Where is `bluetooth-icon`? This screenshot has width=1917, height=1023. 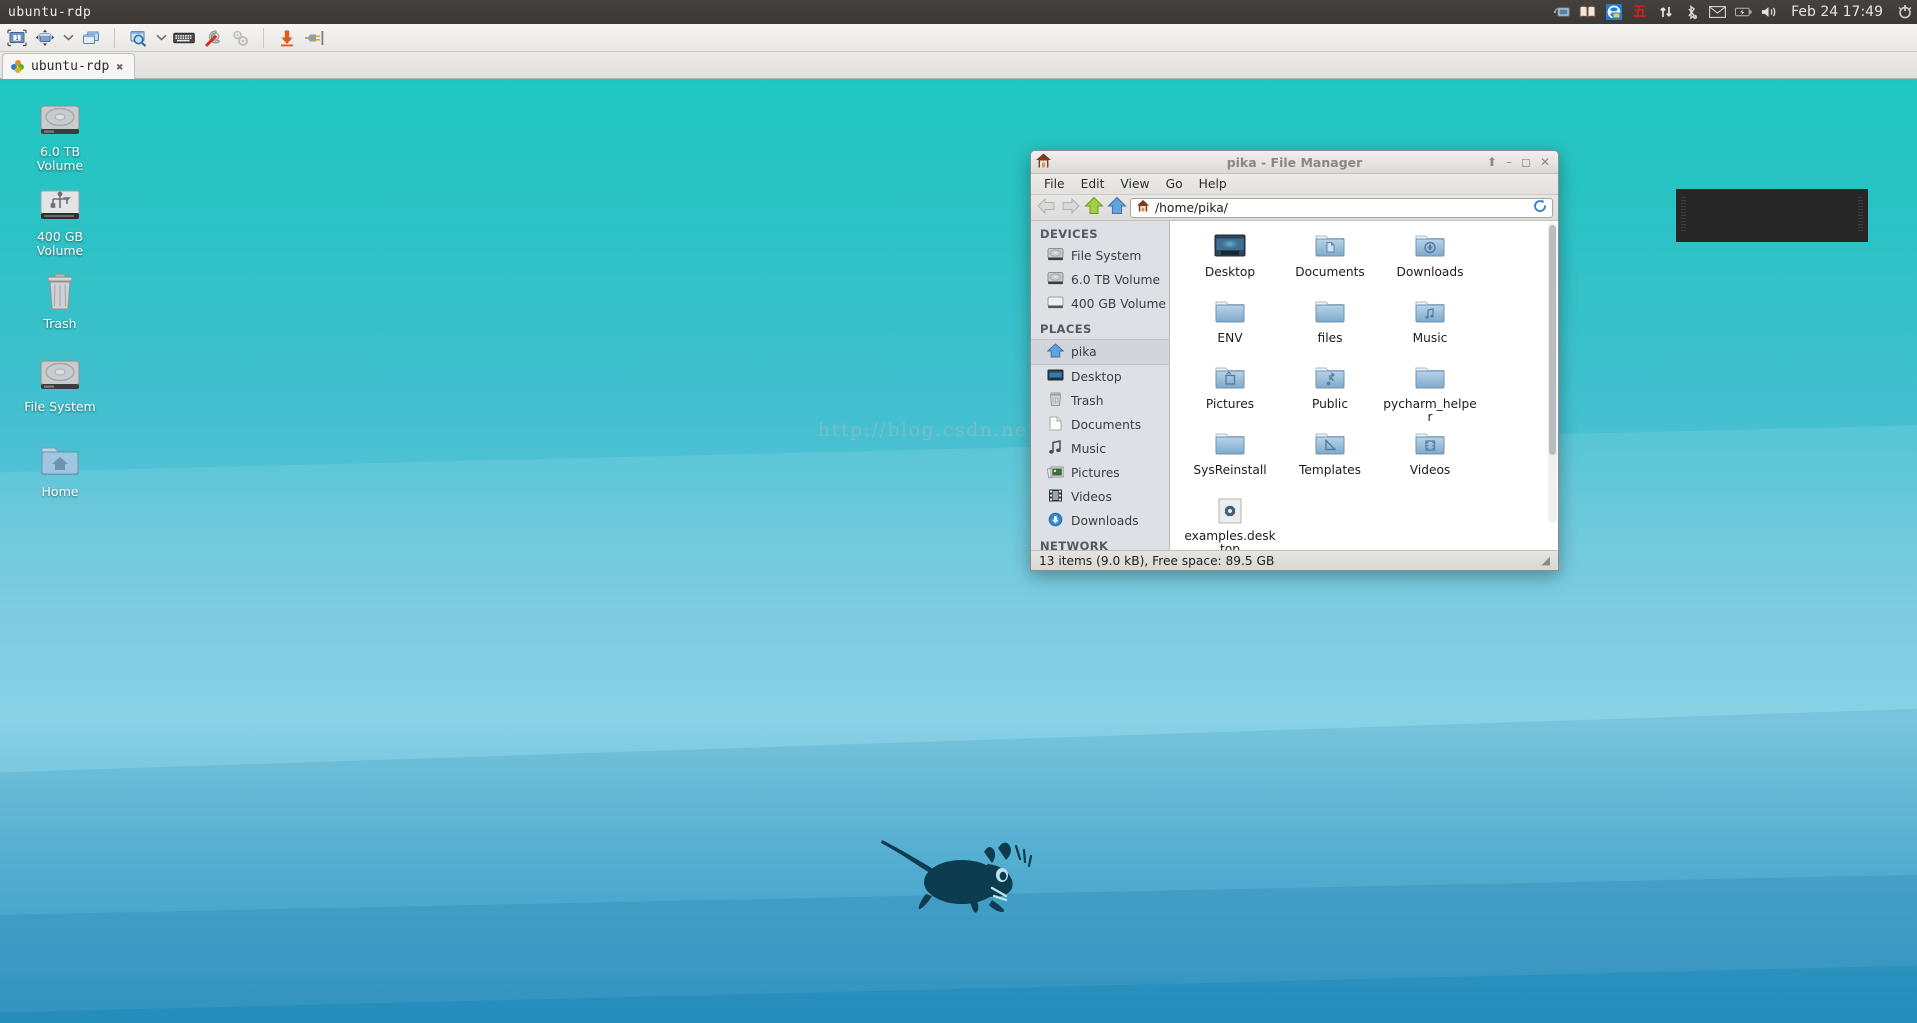 bluetooth-icon is located at coordinates (1691, 12).